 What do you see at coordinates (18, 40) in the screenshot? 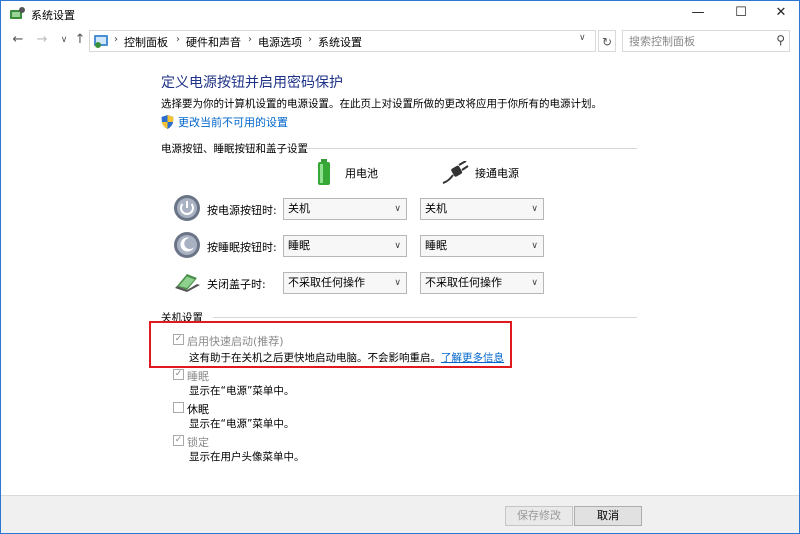
I see `back-button: ←` at bounding box center [18, 40].